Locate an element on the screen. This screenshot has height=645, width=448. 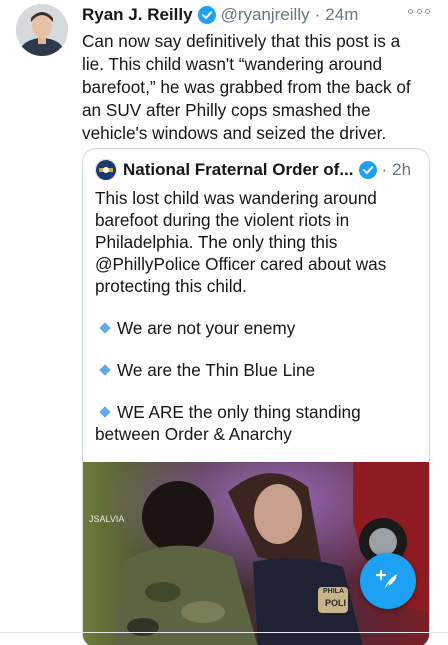
divider is located at coordinates (224, 632).